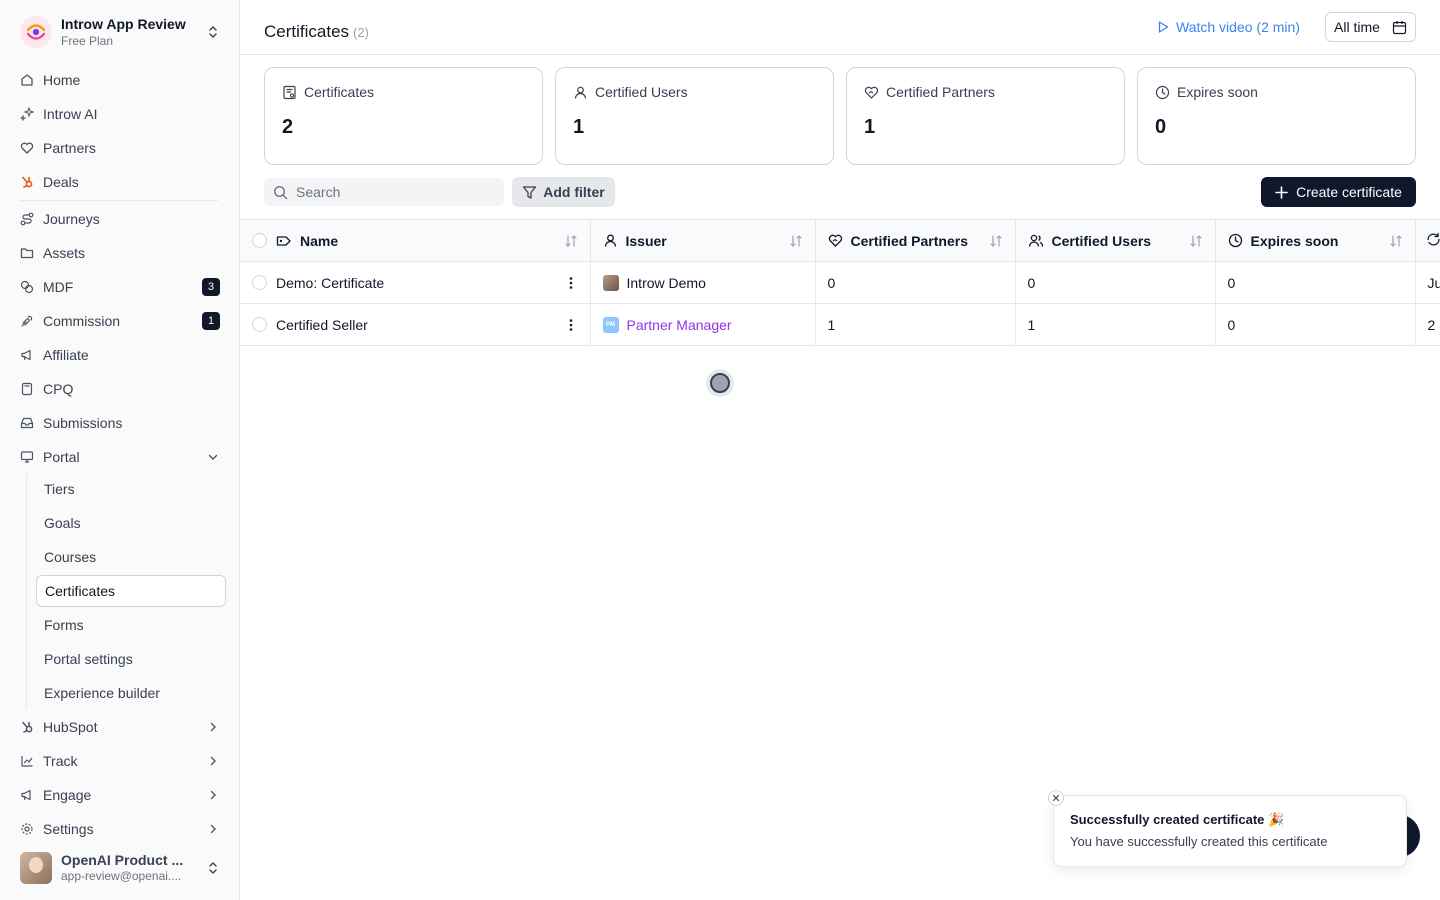 This screenshot has width=1440, height=900. I want to click on search-input, so click(391, 192).